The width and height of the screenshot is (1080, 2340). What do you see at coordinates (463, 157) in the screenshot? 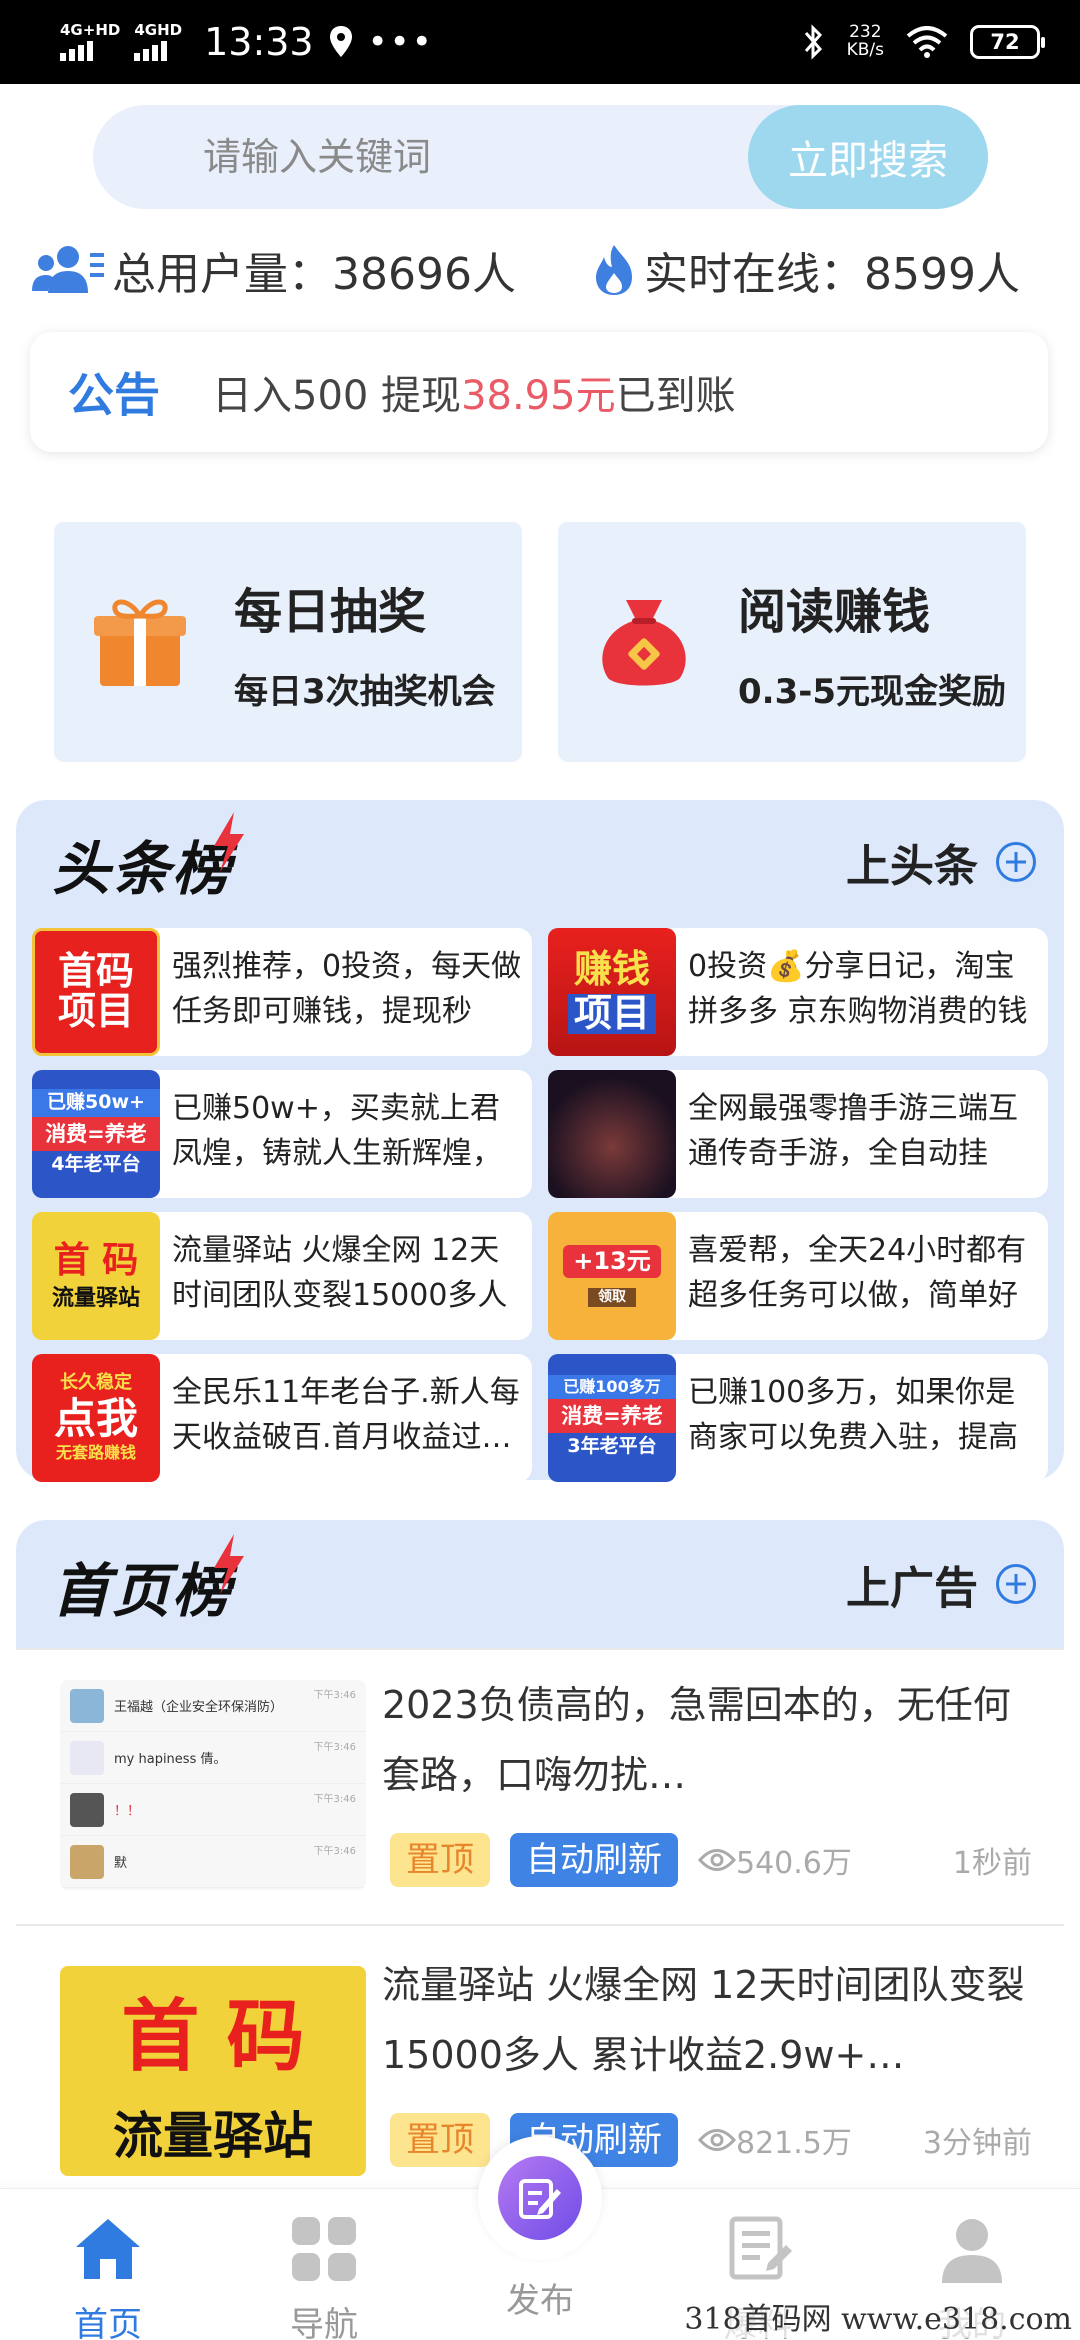
I see `search-input` at bounding box center [463, 157].